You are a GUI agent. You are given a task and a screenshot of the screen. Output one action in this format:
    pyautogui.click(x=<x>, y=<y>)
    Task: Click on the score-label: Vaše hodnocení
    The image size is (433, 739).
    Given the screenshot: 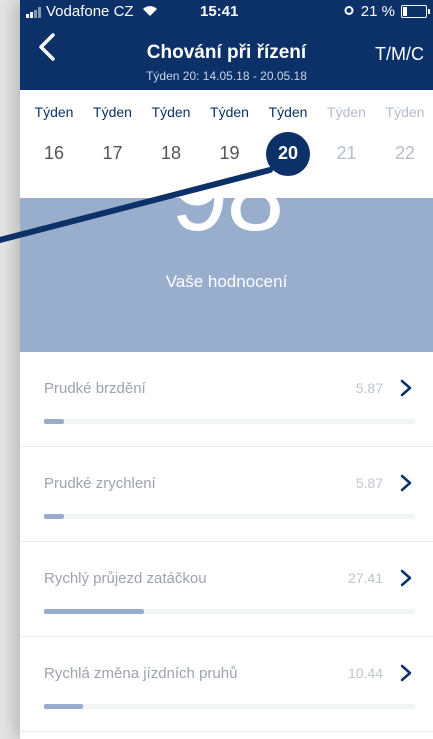 What is the action you would take?
    pyautogui.click(x=226, y=281)
    